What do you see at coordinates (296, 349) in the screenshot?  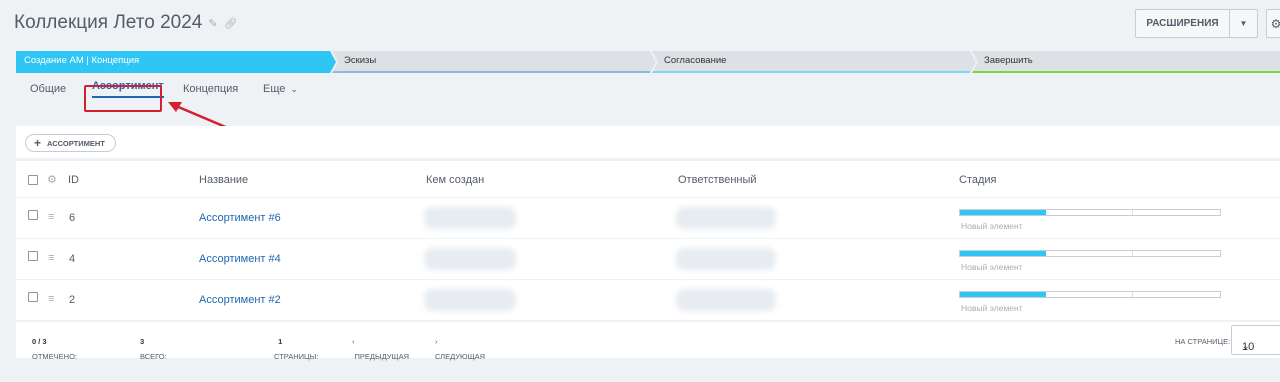 I see `pages-info: СТРАНИЦЫ: 1` at bounding box center [296, 349].